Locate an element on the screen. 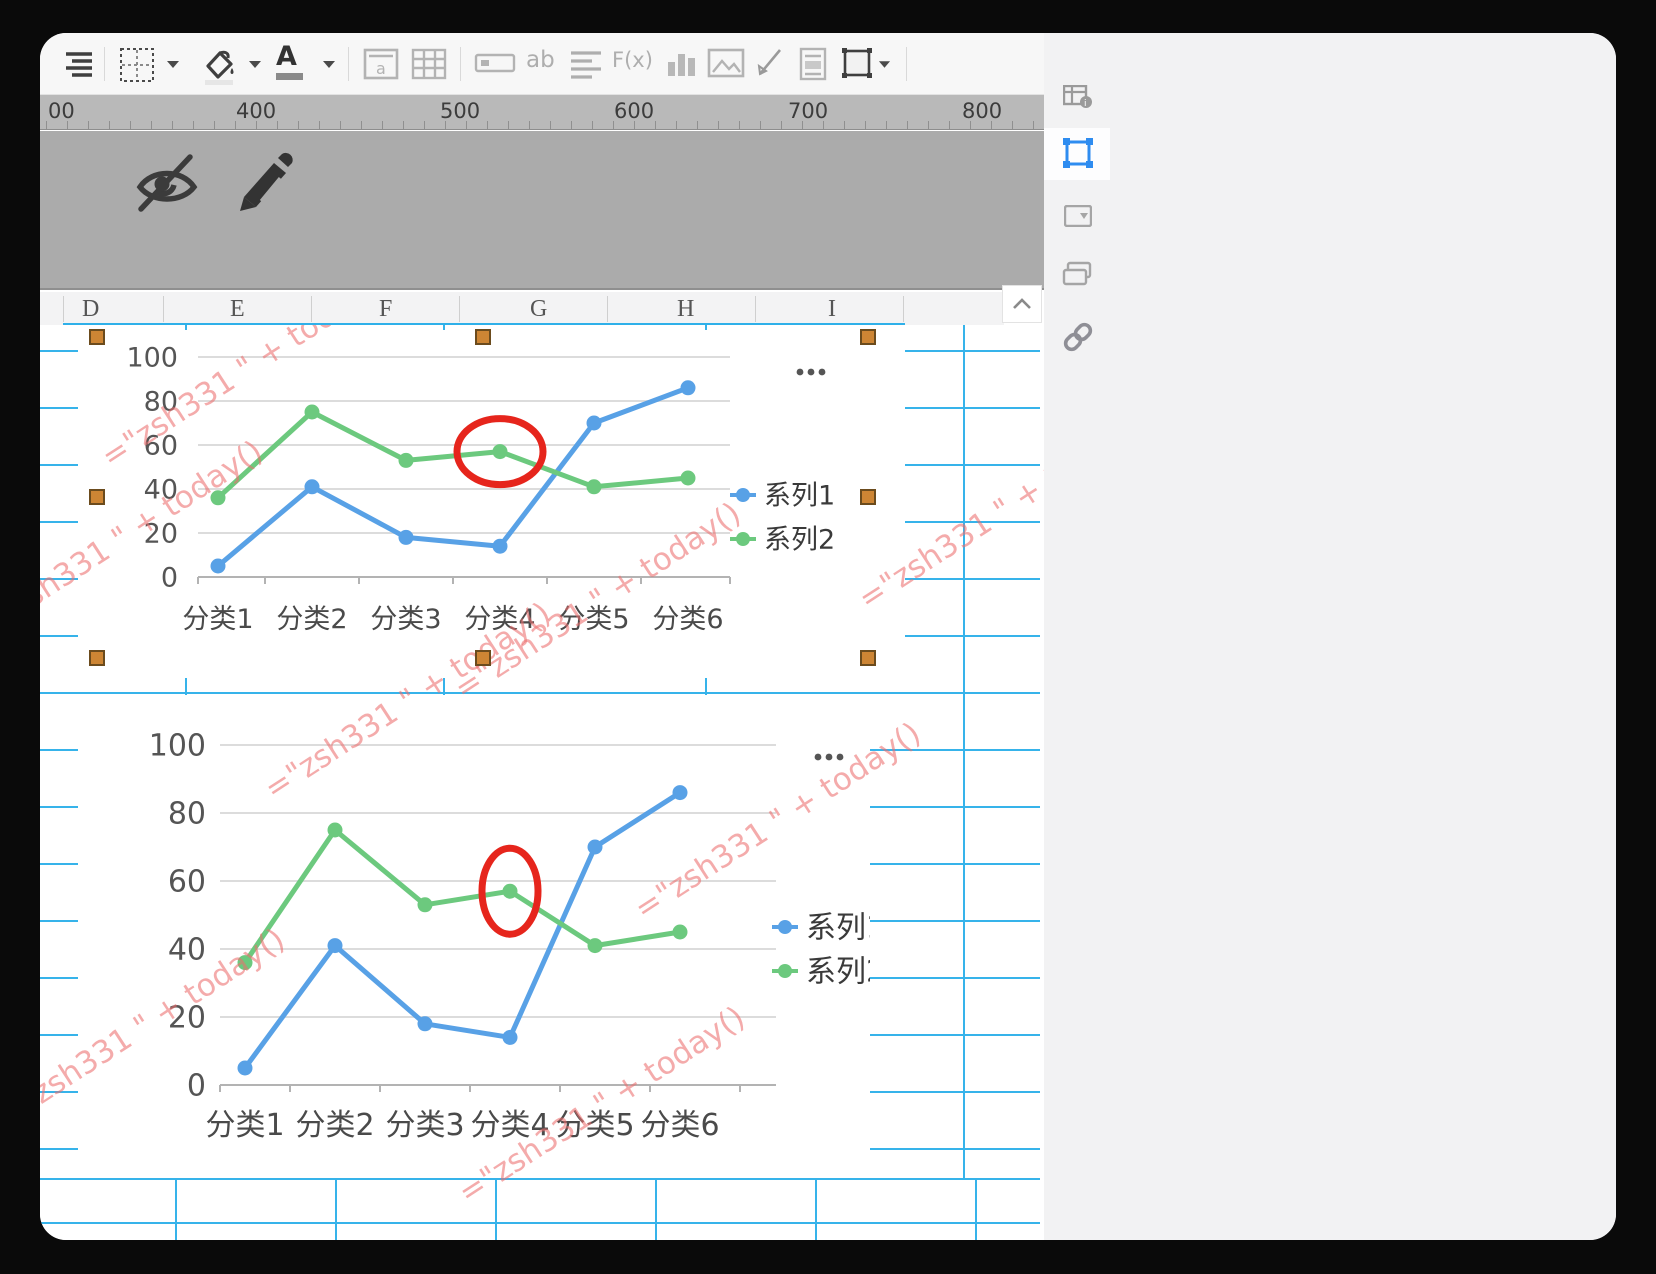 The width and height of the screenshot is (1656, 1274). column-header-E: E is located at coordinates (237, 309).